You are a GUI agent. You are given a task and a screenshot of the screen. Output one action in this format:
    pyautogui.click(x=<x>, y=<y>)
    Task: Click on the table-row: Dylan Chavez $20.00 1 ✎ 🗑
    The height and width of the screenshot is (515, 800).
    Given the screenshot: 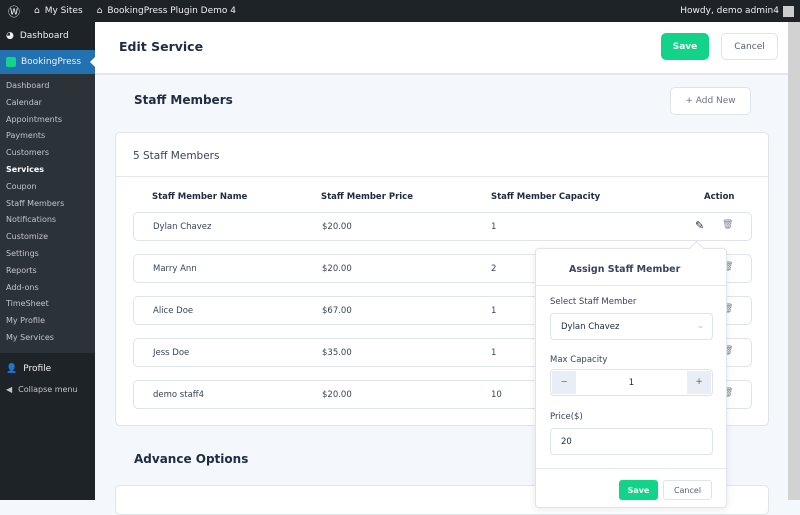 What is the action you would take?
    pyautogui.click(x=442, y=226)
    